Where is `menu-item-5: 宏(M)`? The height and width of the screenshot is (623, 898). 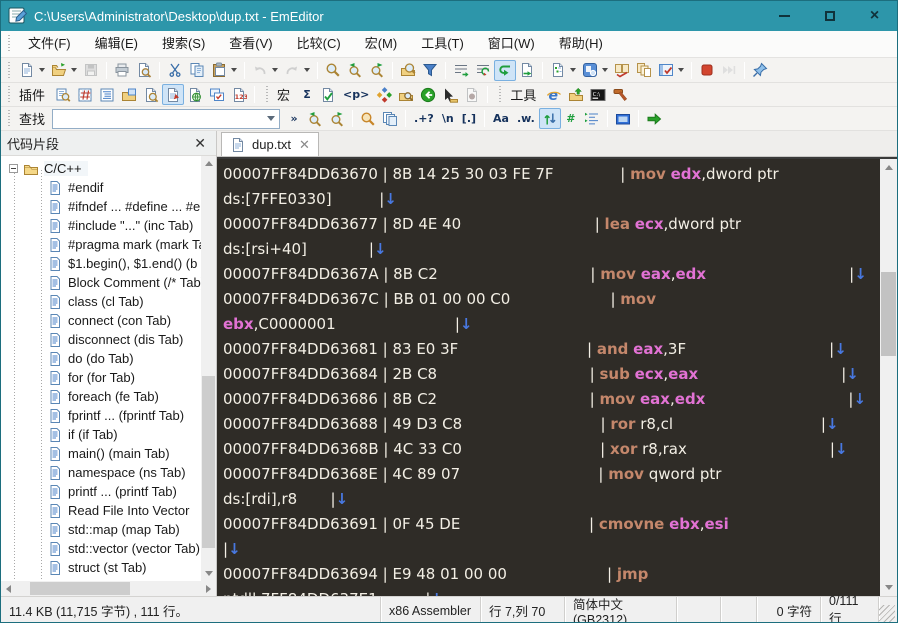
menu-item-5: 宏(M) is located at coordinates (381, 44).